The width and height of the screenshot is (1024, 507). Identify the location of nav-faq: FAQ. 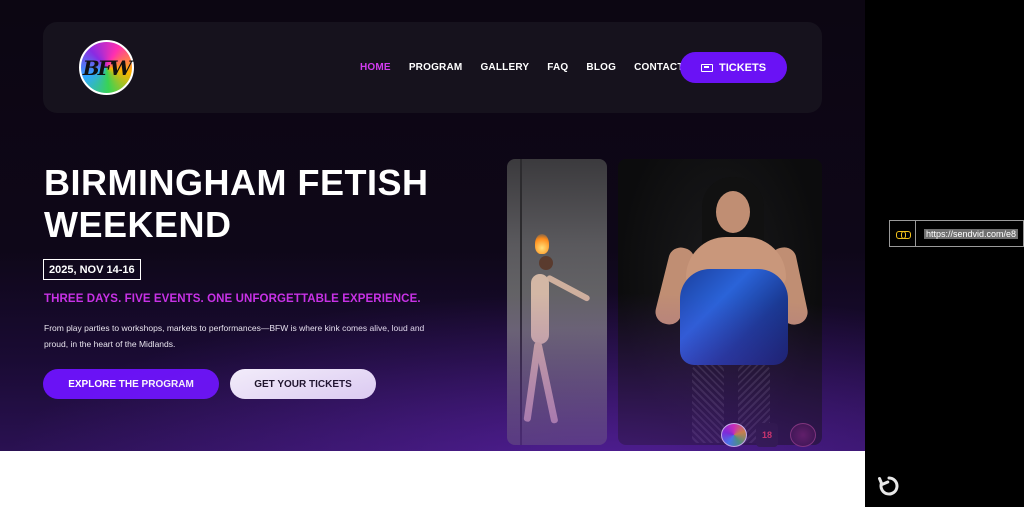
(557, 67).